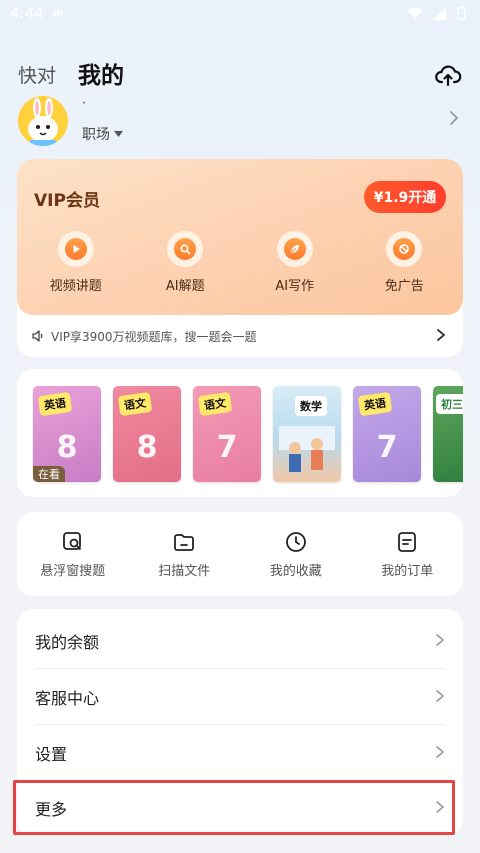 This screenshot has height=853, width=480. I want to click on bunny-avatar-icon, so click(43, 122).